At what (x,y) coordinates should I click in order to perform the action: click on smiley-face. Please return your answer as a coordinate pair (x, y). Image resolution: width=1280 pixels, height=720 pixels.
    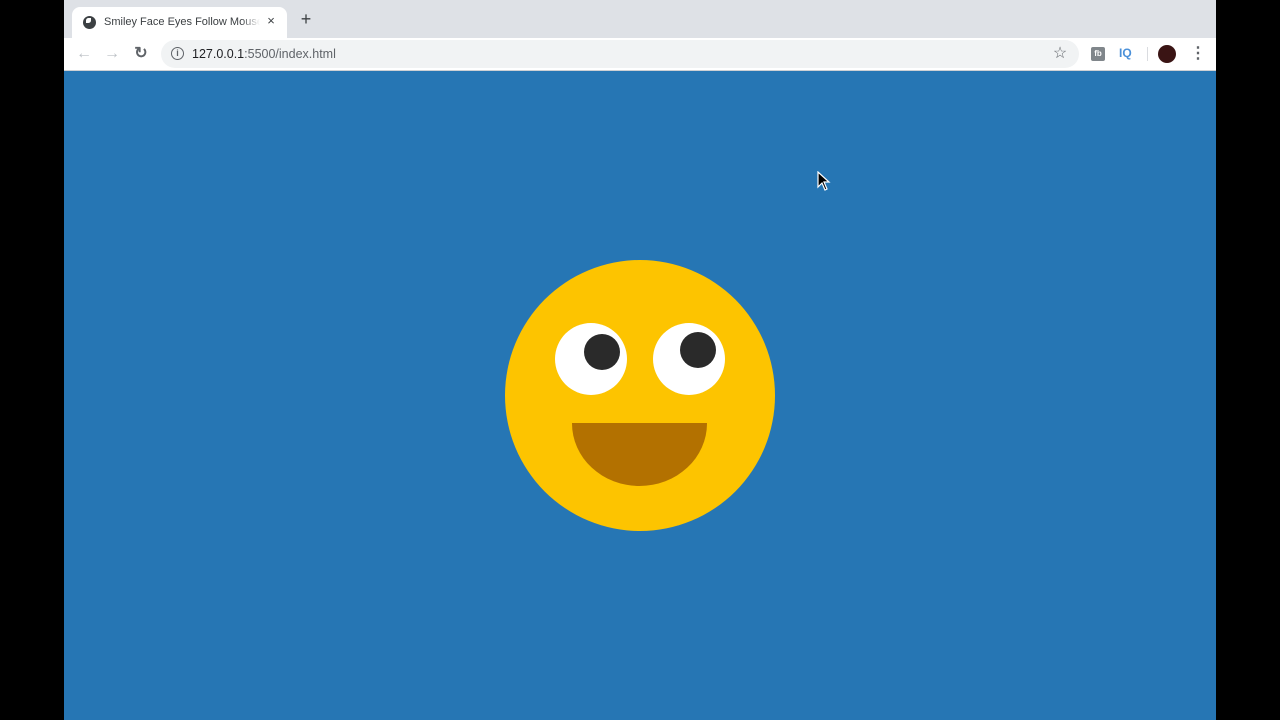
    Looking at the image, I should click on (640, 395).